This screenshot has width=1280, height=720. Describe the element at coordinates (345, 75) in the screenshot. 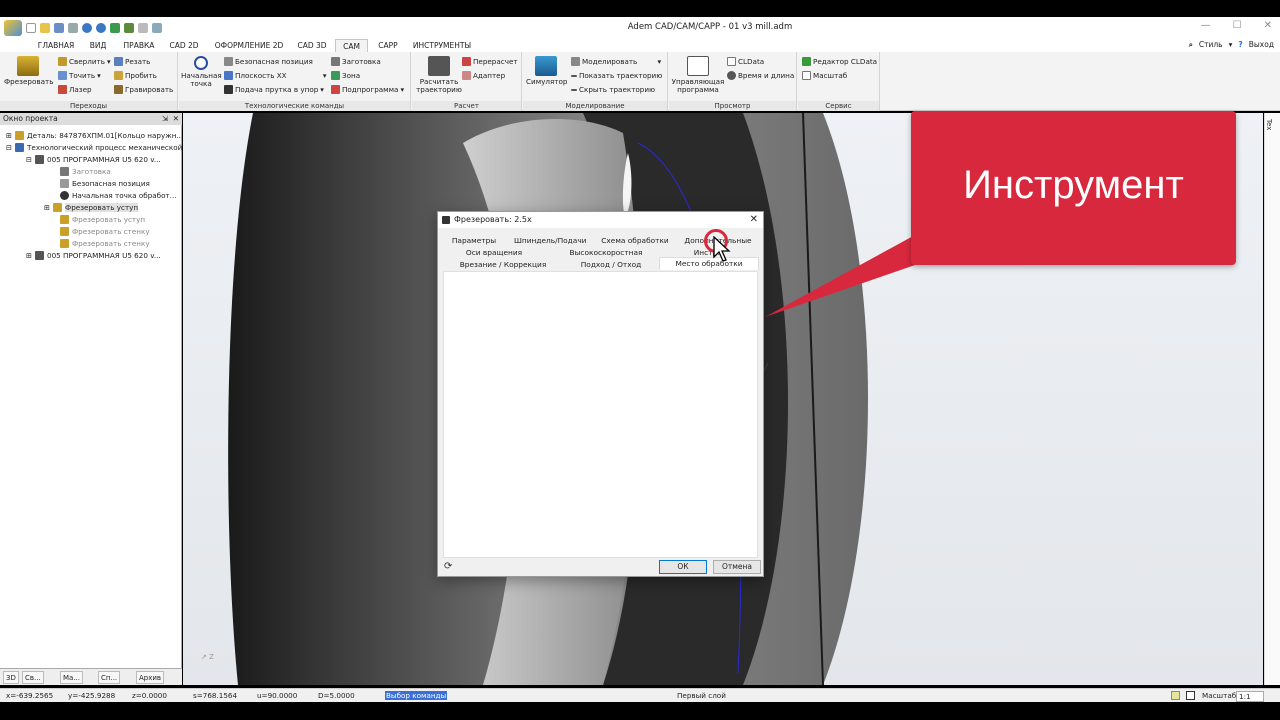

I see `zone-button: Зона` at that location.